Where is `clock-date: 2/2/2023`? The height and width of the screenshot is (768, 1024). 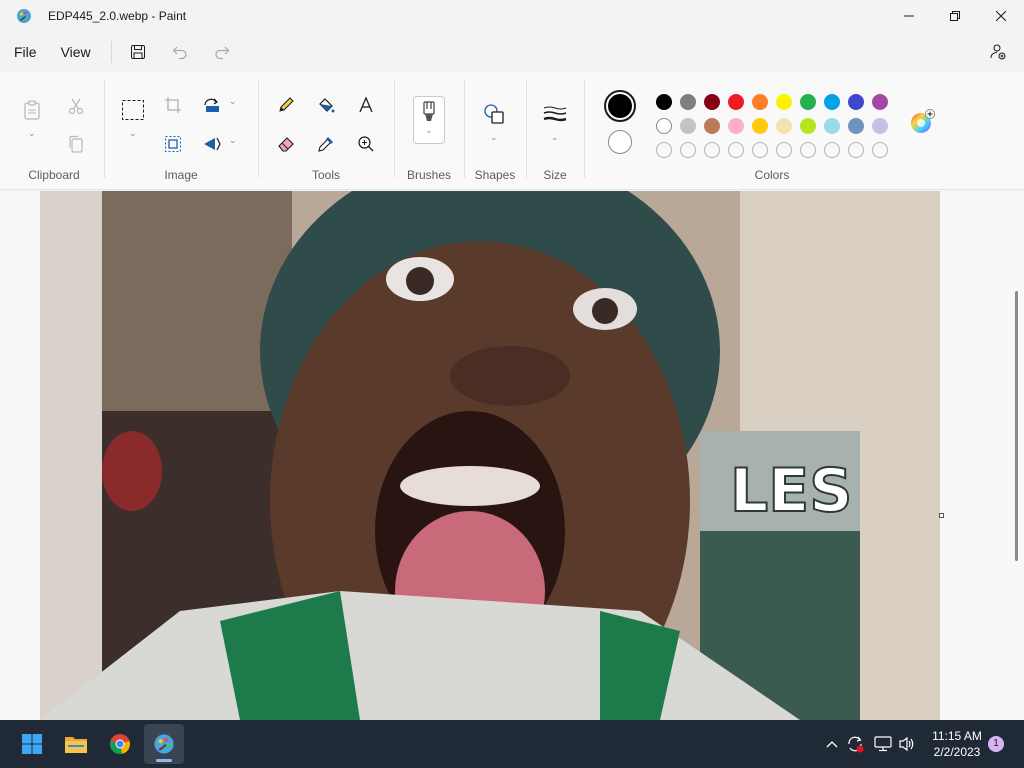
clock-date: 2/2/2023 is located at coordinates (957, 752).